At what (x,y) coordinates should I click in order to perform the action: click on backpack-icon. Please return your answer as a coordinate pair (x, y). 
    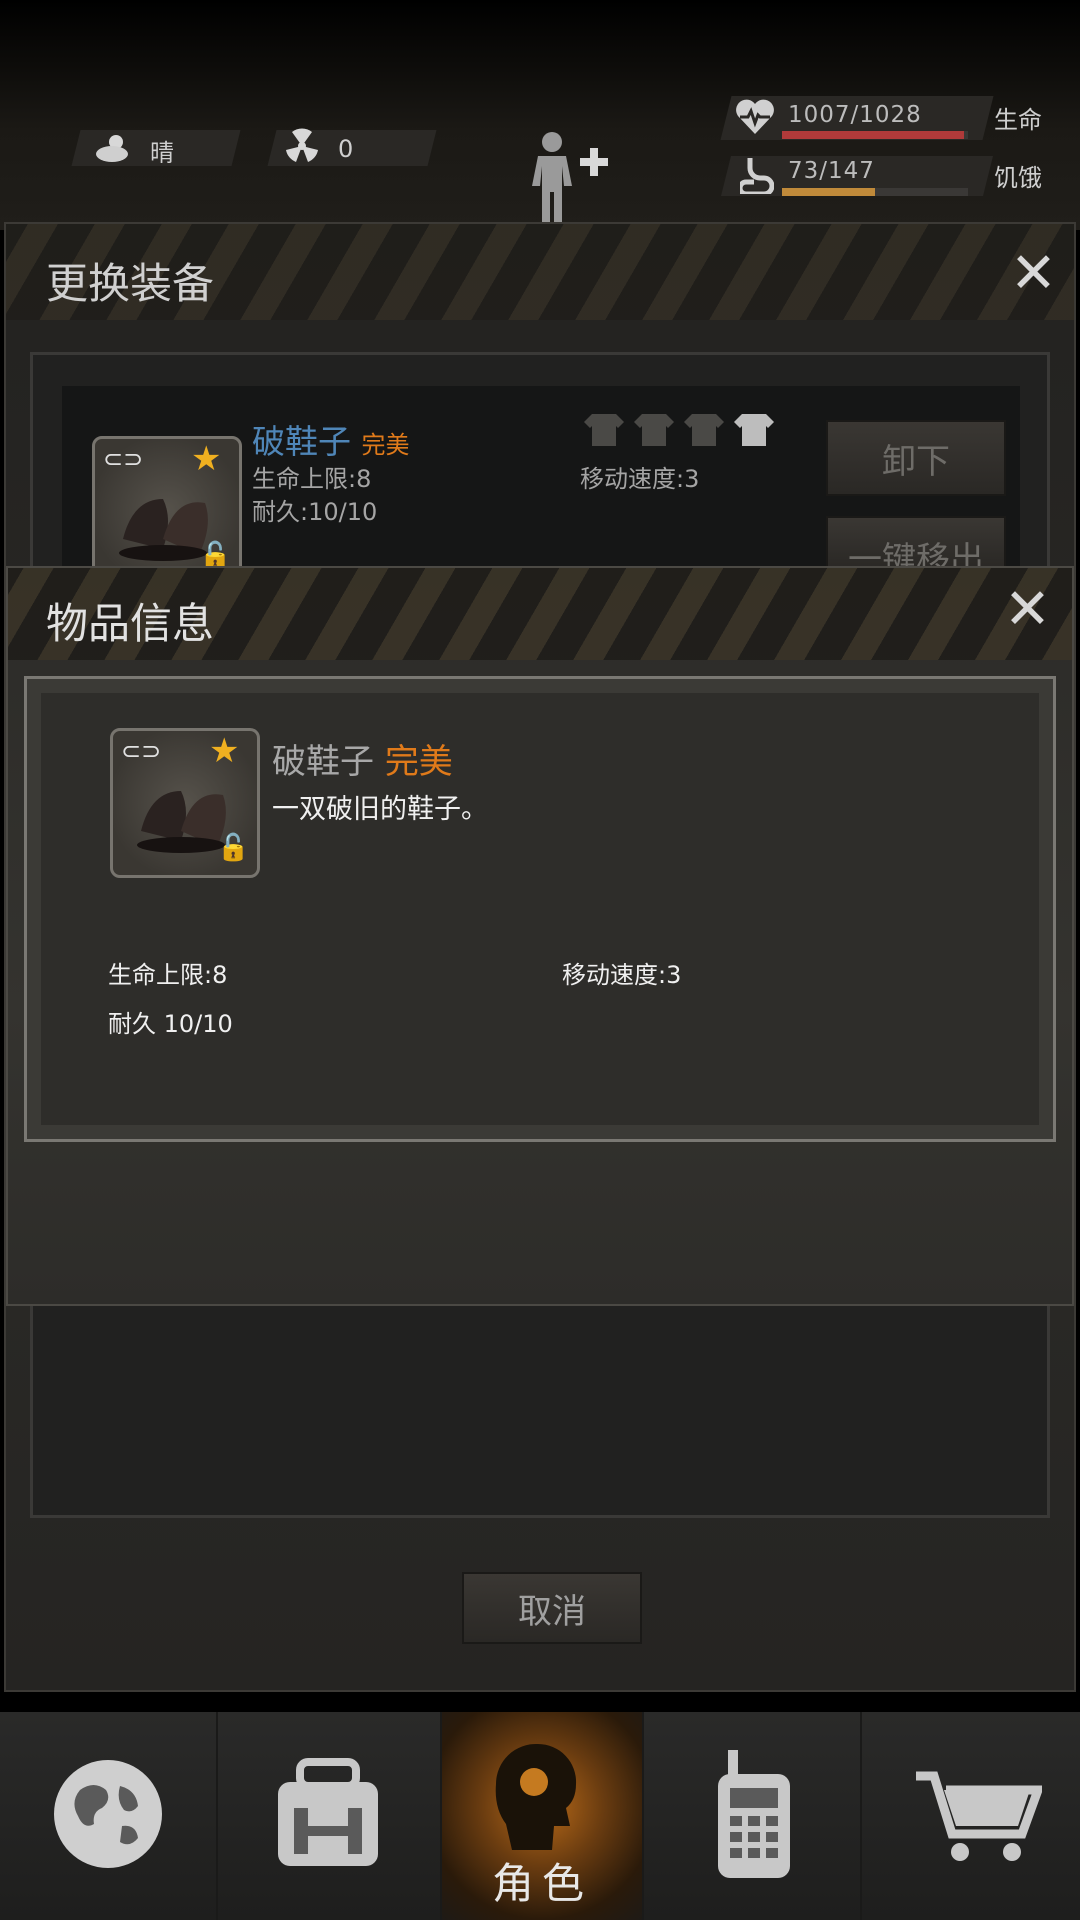
    Looking at the image, I should click on (328, 1816).